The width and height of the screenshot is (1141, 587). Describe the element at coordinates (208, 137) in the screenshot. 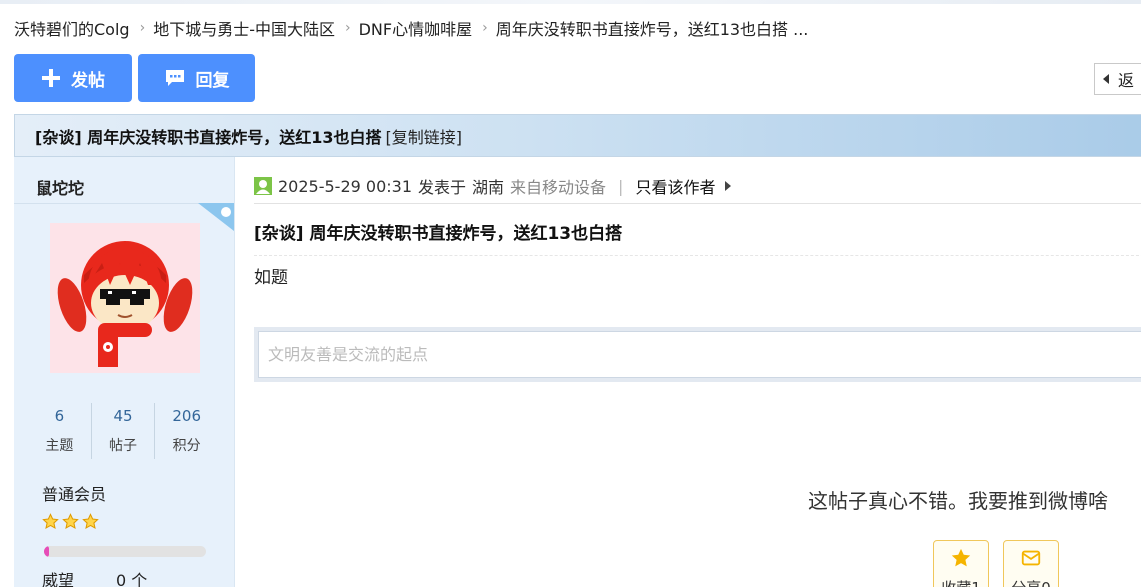

I see `thread-title: [杂谈] 周年庆没转职书直接炸号，送红13也白搭` at that location.